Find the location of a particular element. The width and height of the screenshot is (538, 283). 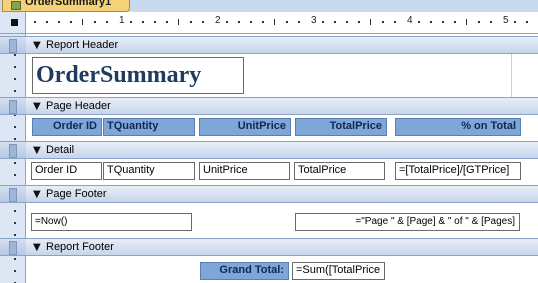

order-id-header-label: Order ID is located at coordinates (67, 127).